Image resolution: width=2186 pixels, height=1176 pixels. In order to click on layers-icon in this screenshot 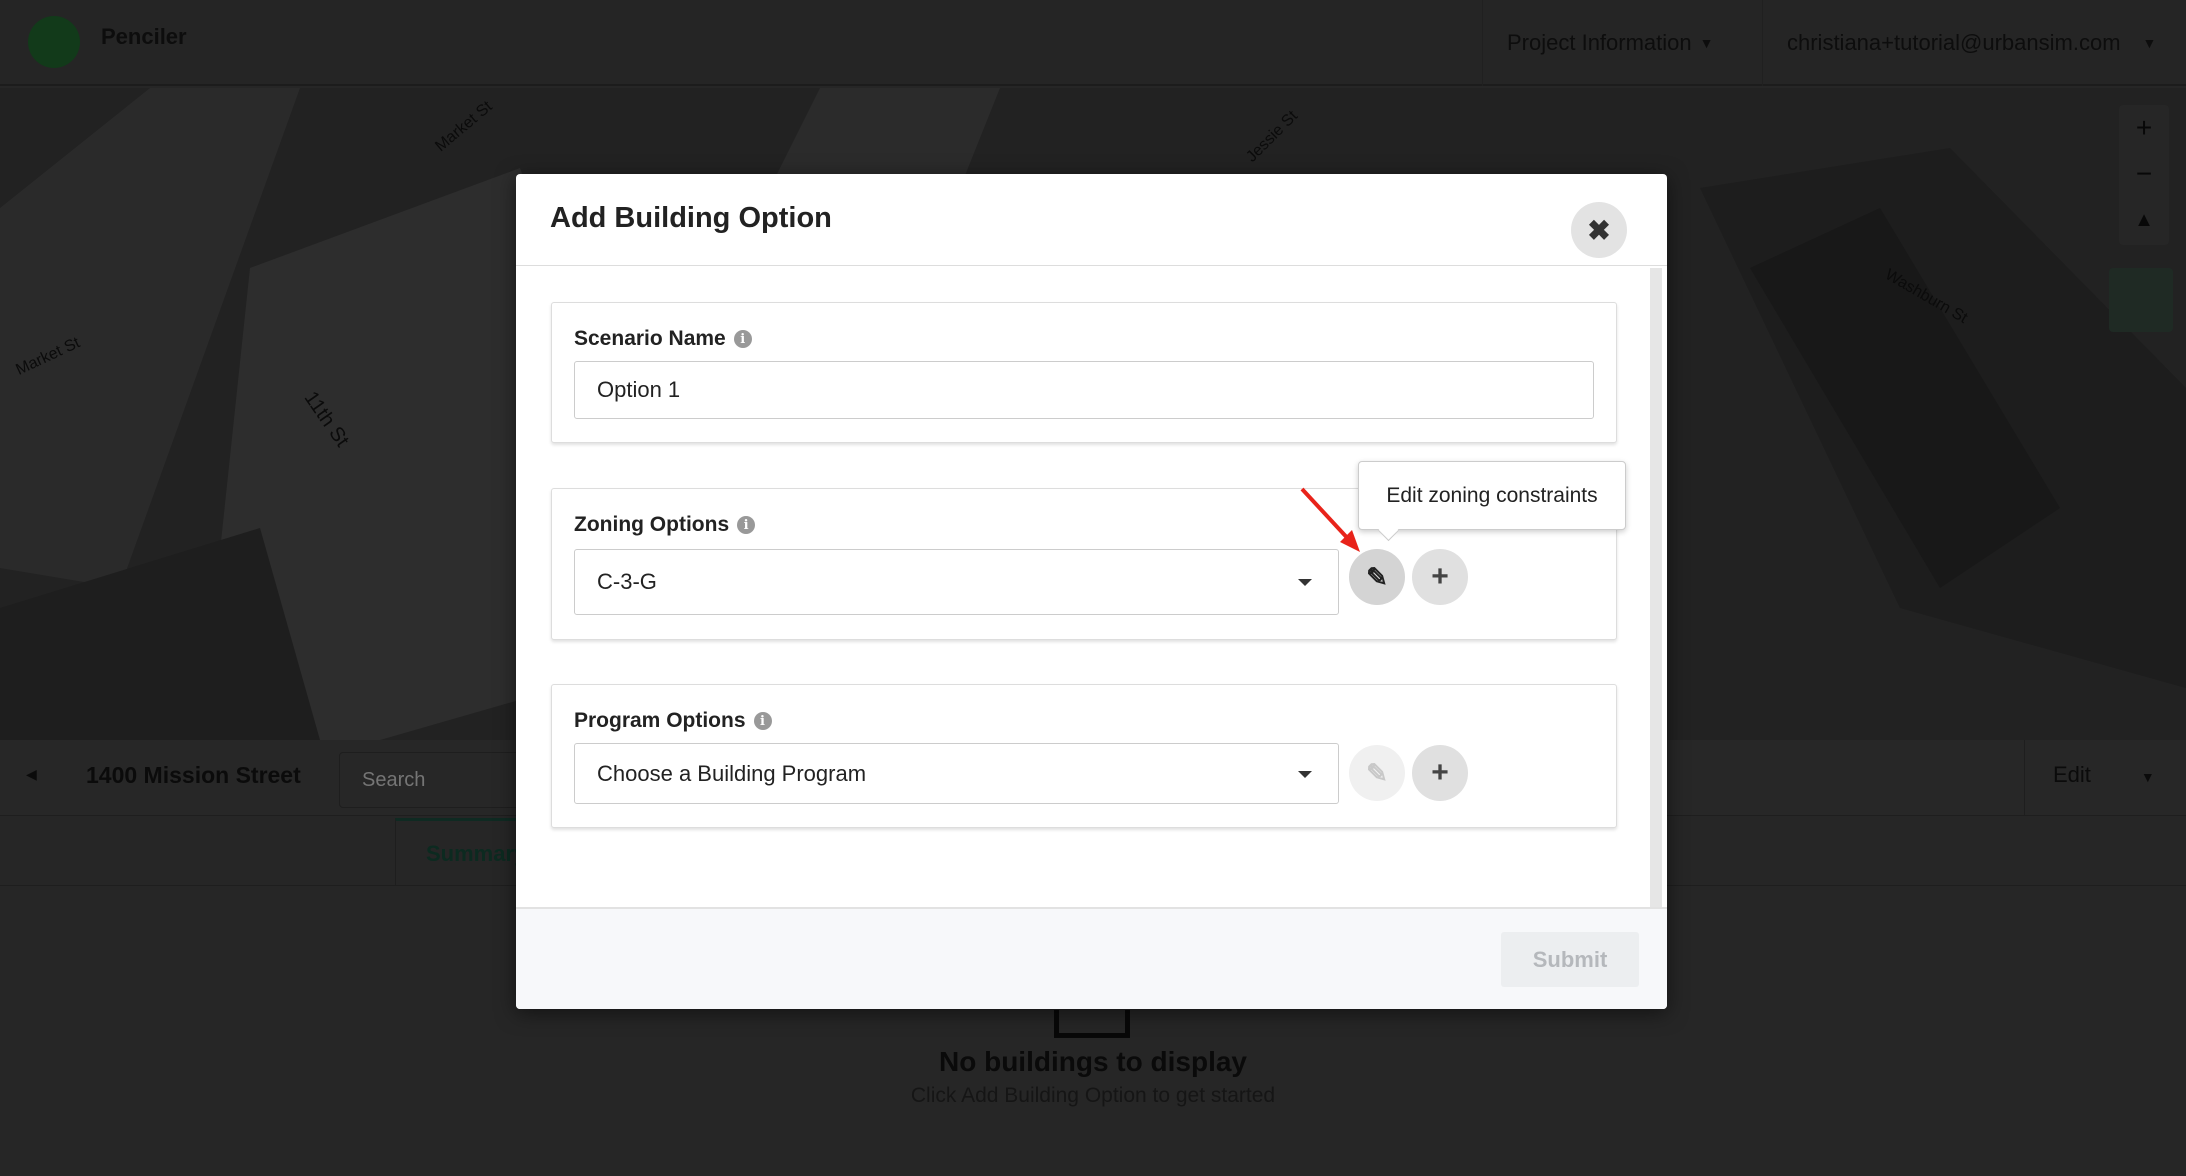, I will do `click(2141, 300)`.